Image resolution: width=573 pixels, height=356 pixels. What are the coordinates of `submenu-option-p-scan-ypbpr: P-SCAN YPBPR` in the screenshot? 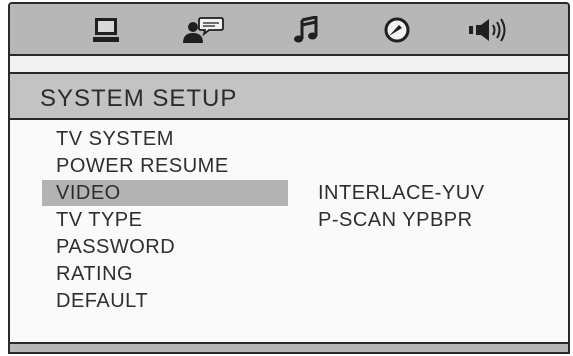 It's located at (395, 220).